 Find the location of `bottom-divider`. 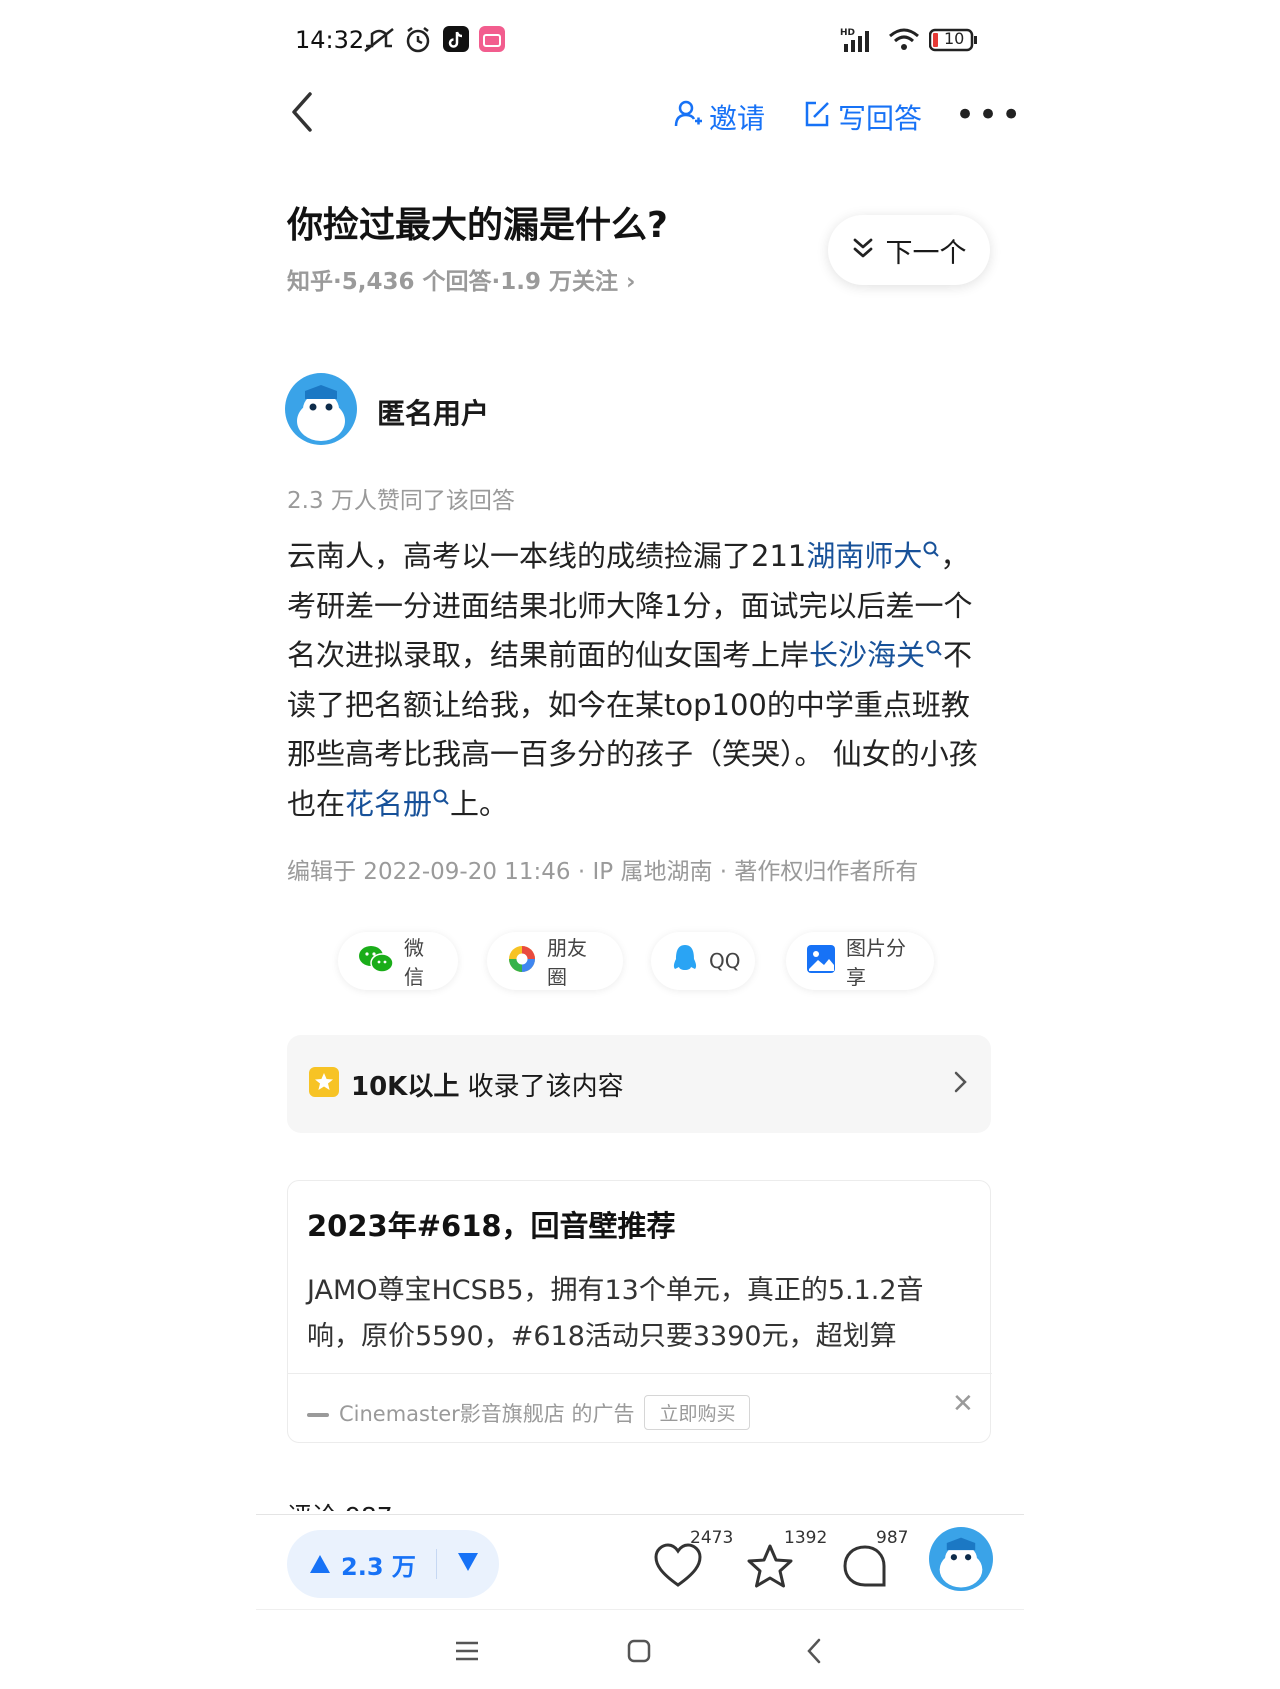

bottom-divider is located at coordinates (640, 1609).